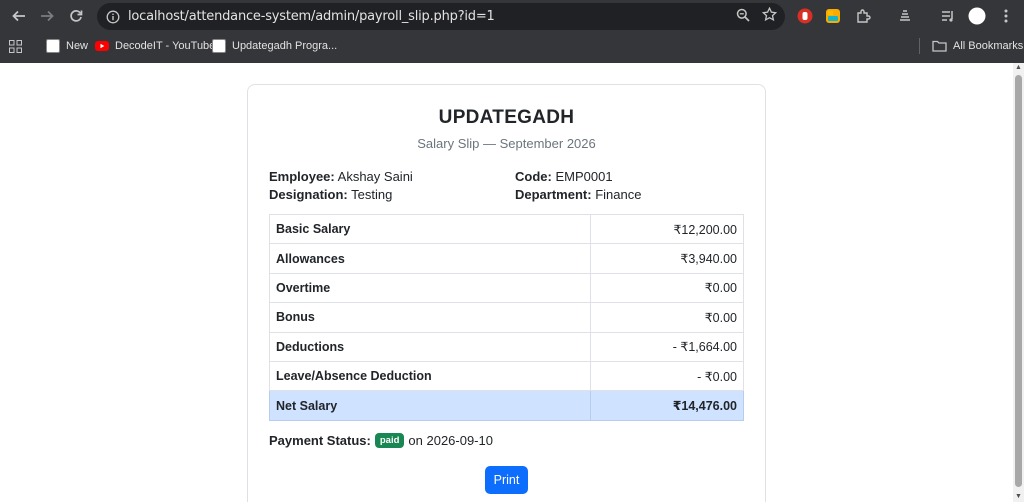  I want to click on table-row: Overtime ₹0.00, so click(506, 288).